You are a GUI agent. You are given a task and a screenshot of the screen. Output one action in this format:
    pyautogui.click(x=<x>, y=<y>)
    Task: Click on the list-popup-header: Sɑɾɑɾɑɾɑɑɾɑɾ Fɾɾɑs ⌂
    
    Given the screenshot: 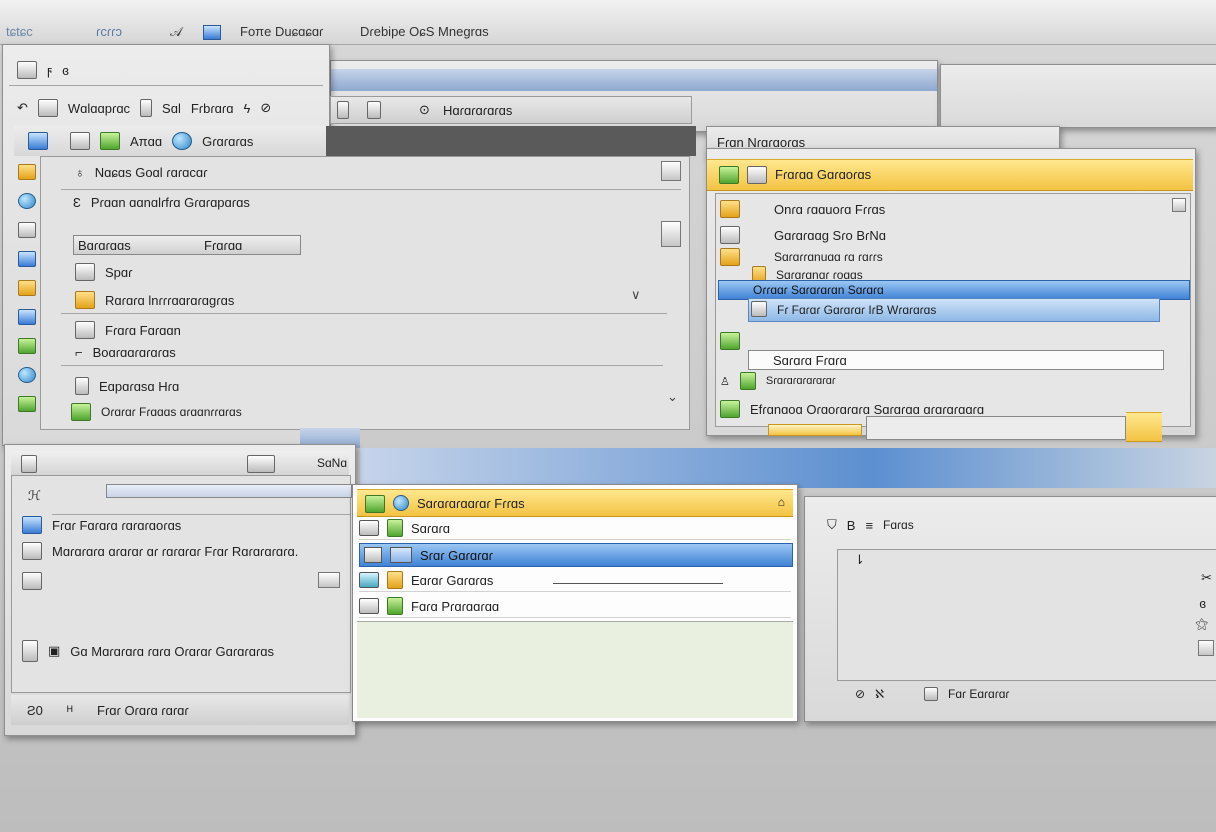 What is the action you would take?
    pyautogui.click(x=575, y=503)
    